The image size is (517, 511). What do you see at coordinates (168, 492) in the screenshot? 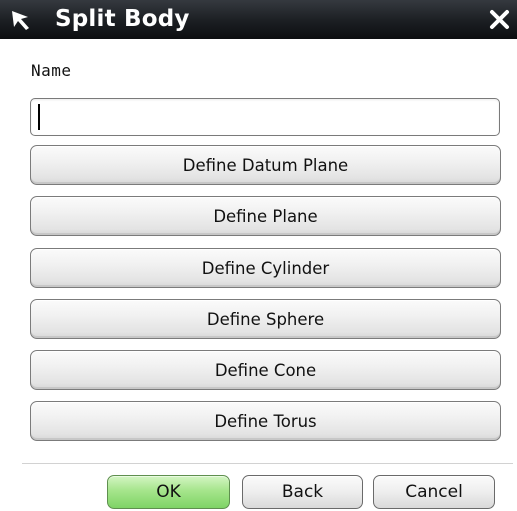
I see `ok-button: OK` at bounding box center [168, 492].